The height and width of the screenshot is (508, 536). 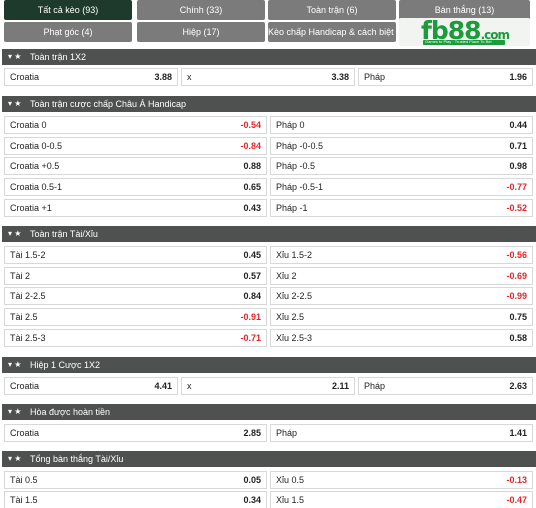 I want to click on odds-cell: Pháp -1 -0.52, so click(x=401, y=208).